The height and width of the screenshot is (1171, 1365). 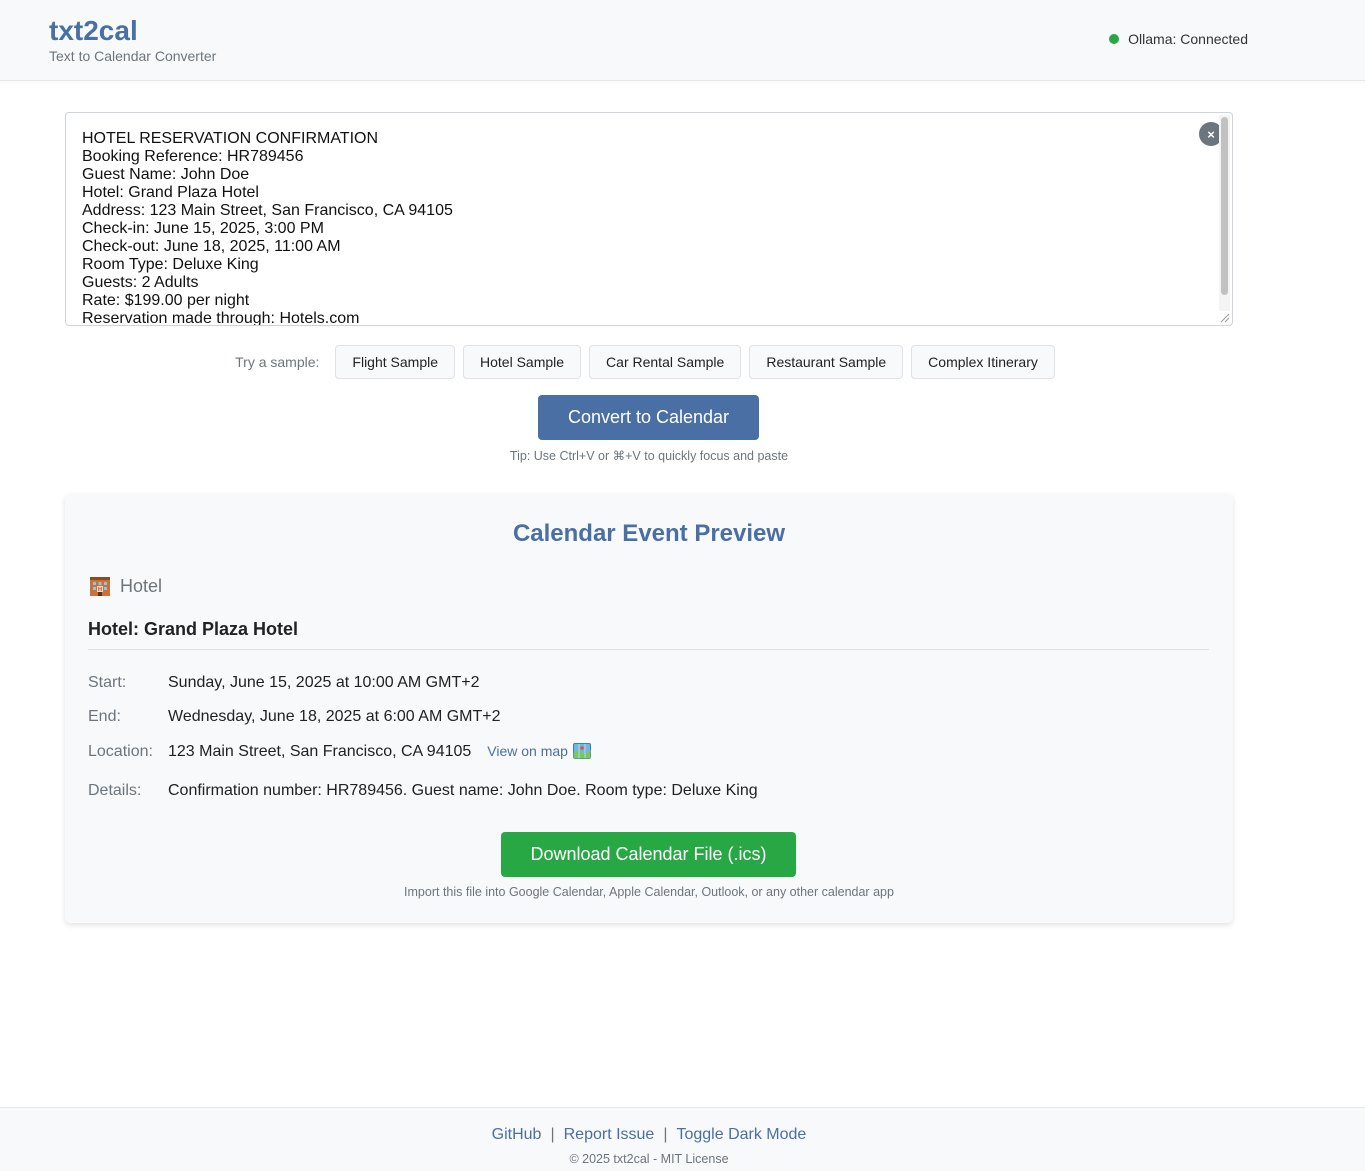 What do you see at coordinates (517, 1134) in the screenshot?
I see `github-link: GitHub` at bounding box center [517, 1134].